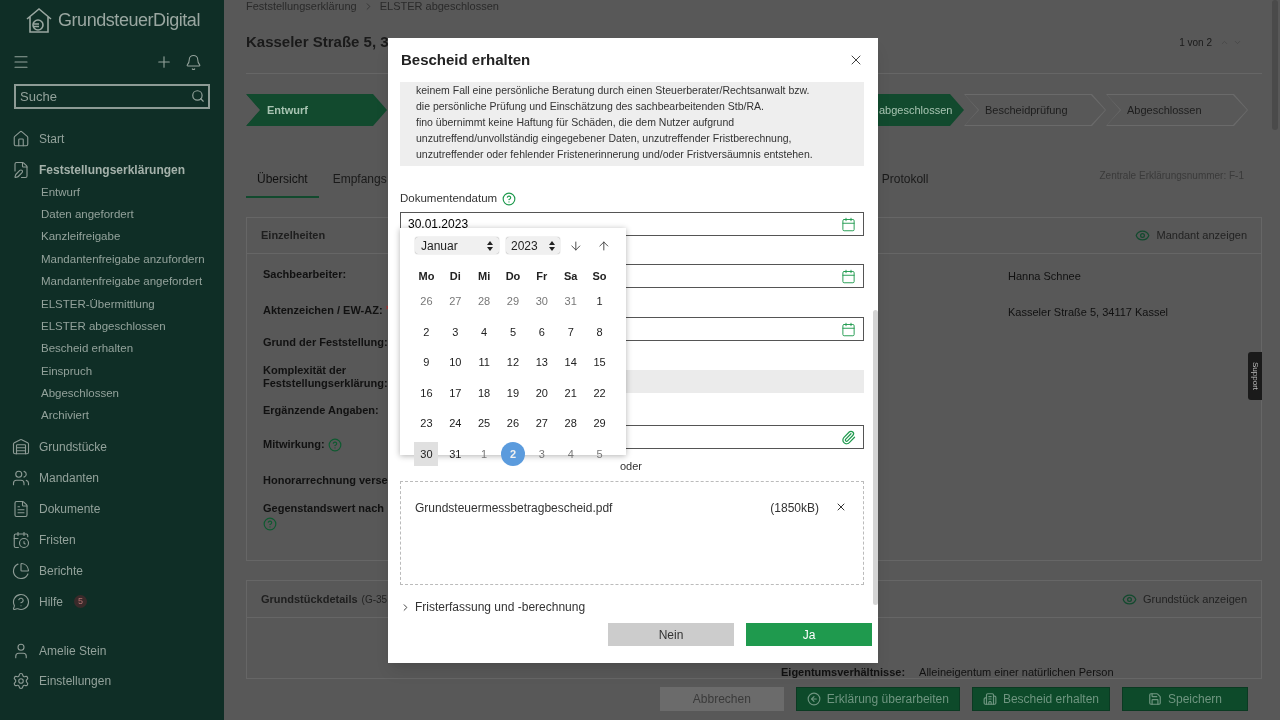 This screenshot has height=720, width=1280. I want to click on nav-item: Dokumente, so click(112, 509).